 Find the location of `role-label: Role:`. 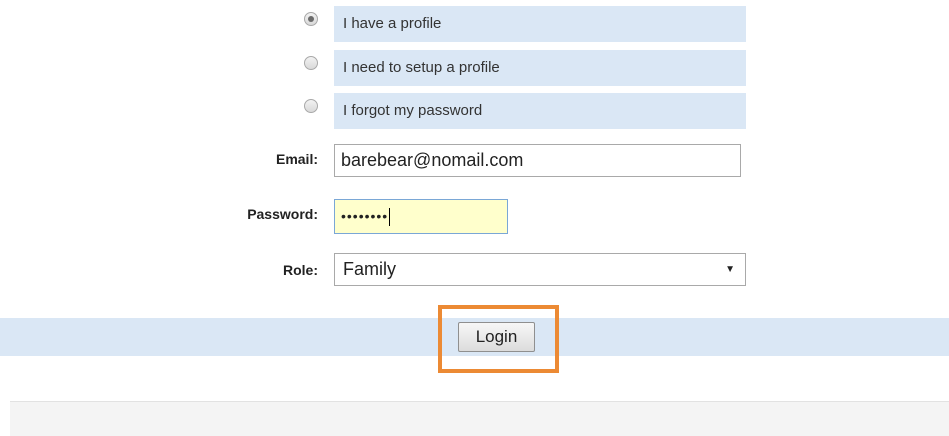

role-label: Role: is located at coordinates (300, 270).